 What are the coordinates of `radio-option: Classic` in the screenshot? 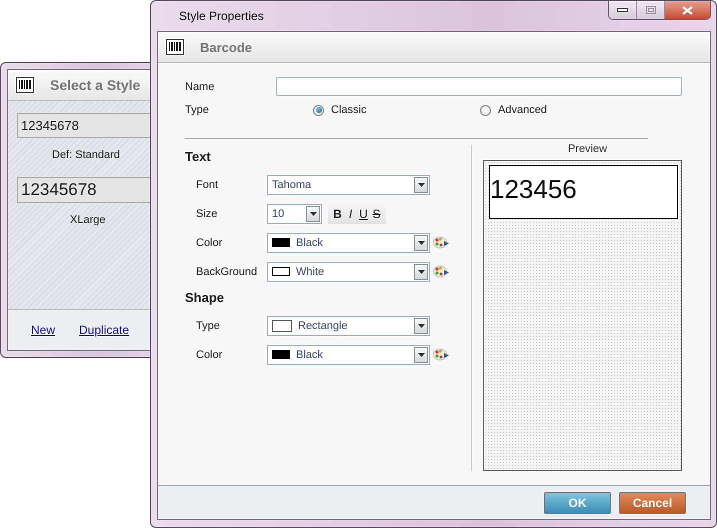 It's located at (396, 110).